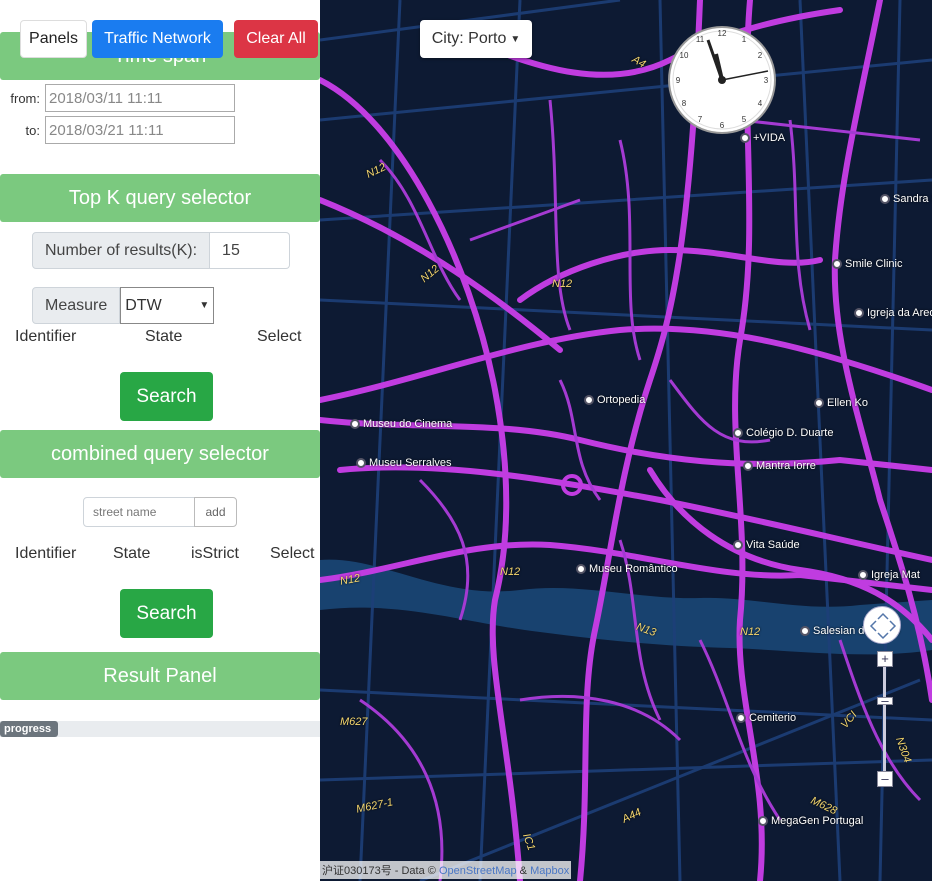  What do you see at coordinates (292, 553) in the screenshot?
I see `combined-col-select: Select` at bounding box center [292, 553].